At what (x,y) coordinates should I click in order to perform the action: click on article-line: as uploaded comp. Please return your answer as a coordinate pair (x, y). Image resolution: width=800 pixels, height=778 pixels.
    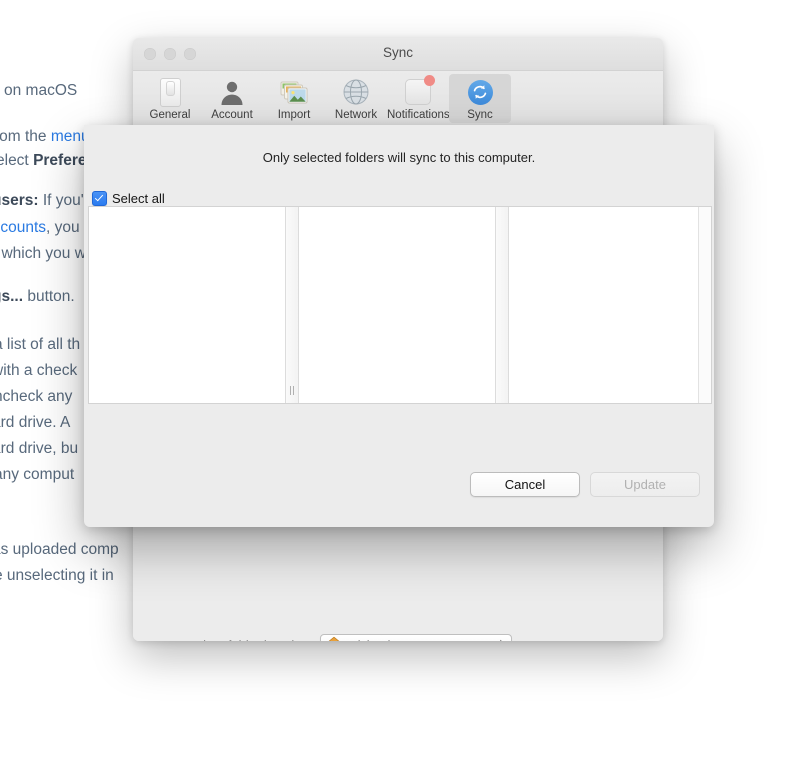
    Looking at the image, I should click on (59, 550).